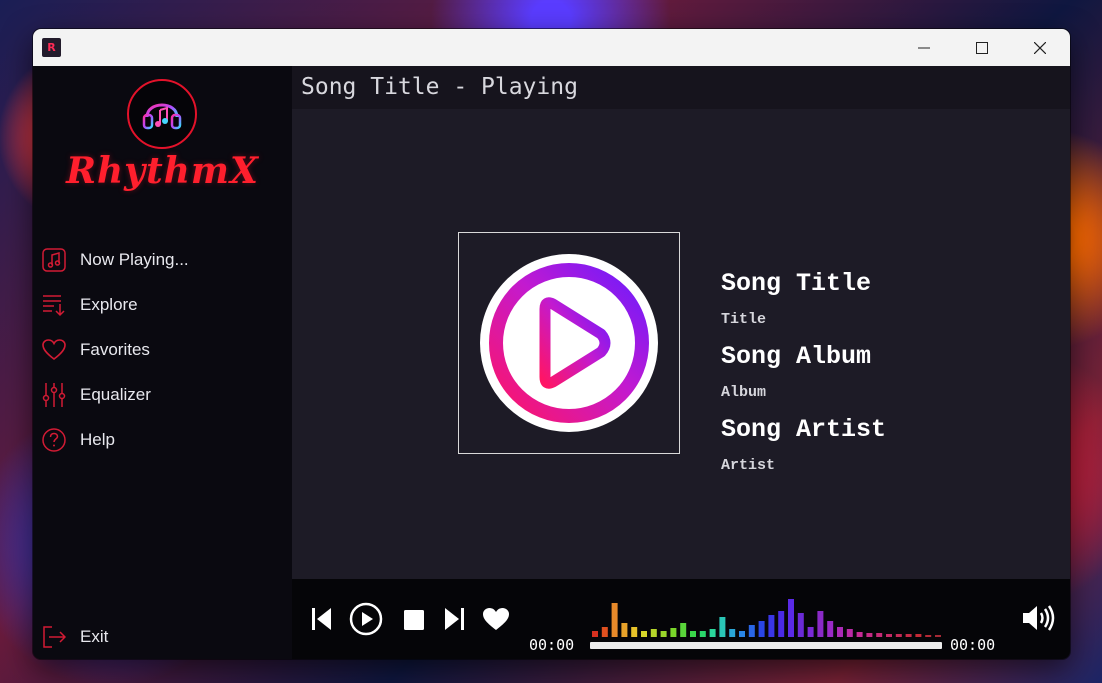 The height and width of the screenshot is (683, 1102). Describe the element at coordinates (804, 429) in the screenshot. I see `song-artist-heading: Song Artist` at that location.